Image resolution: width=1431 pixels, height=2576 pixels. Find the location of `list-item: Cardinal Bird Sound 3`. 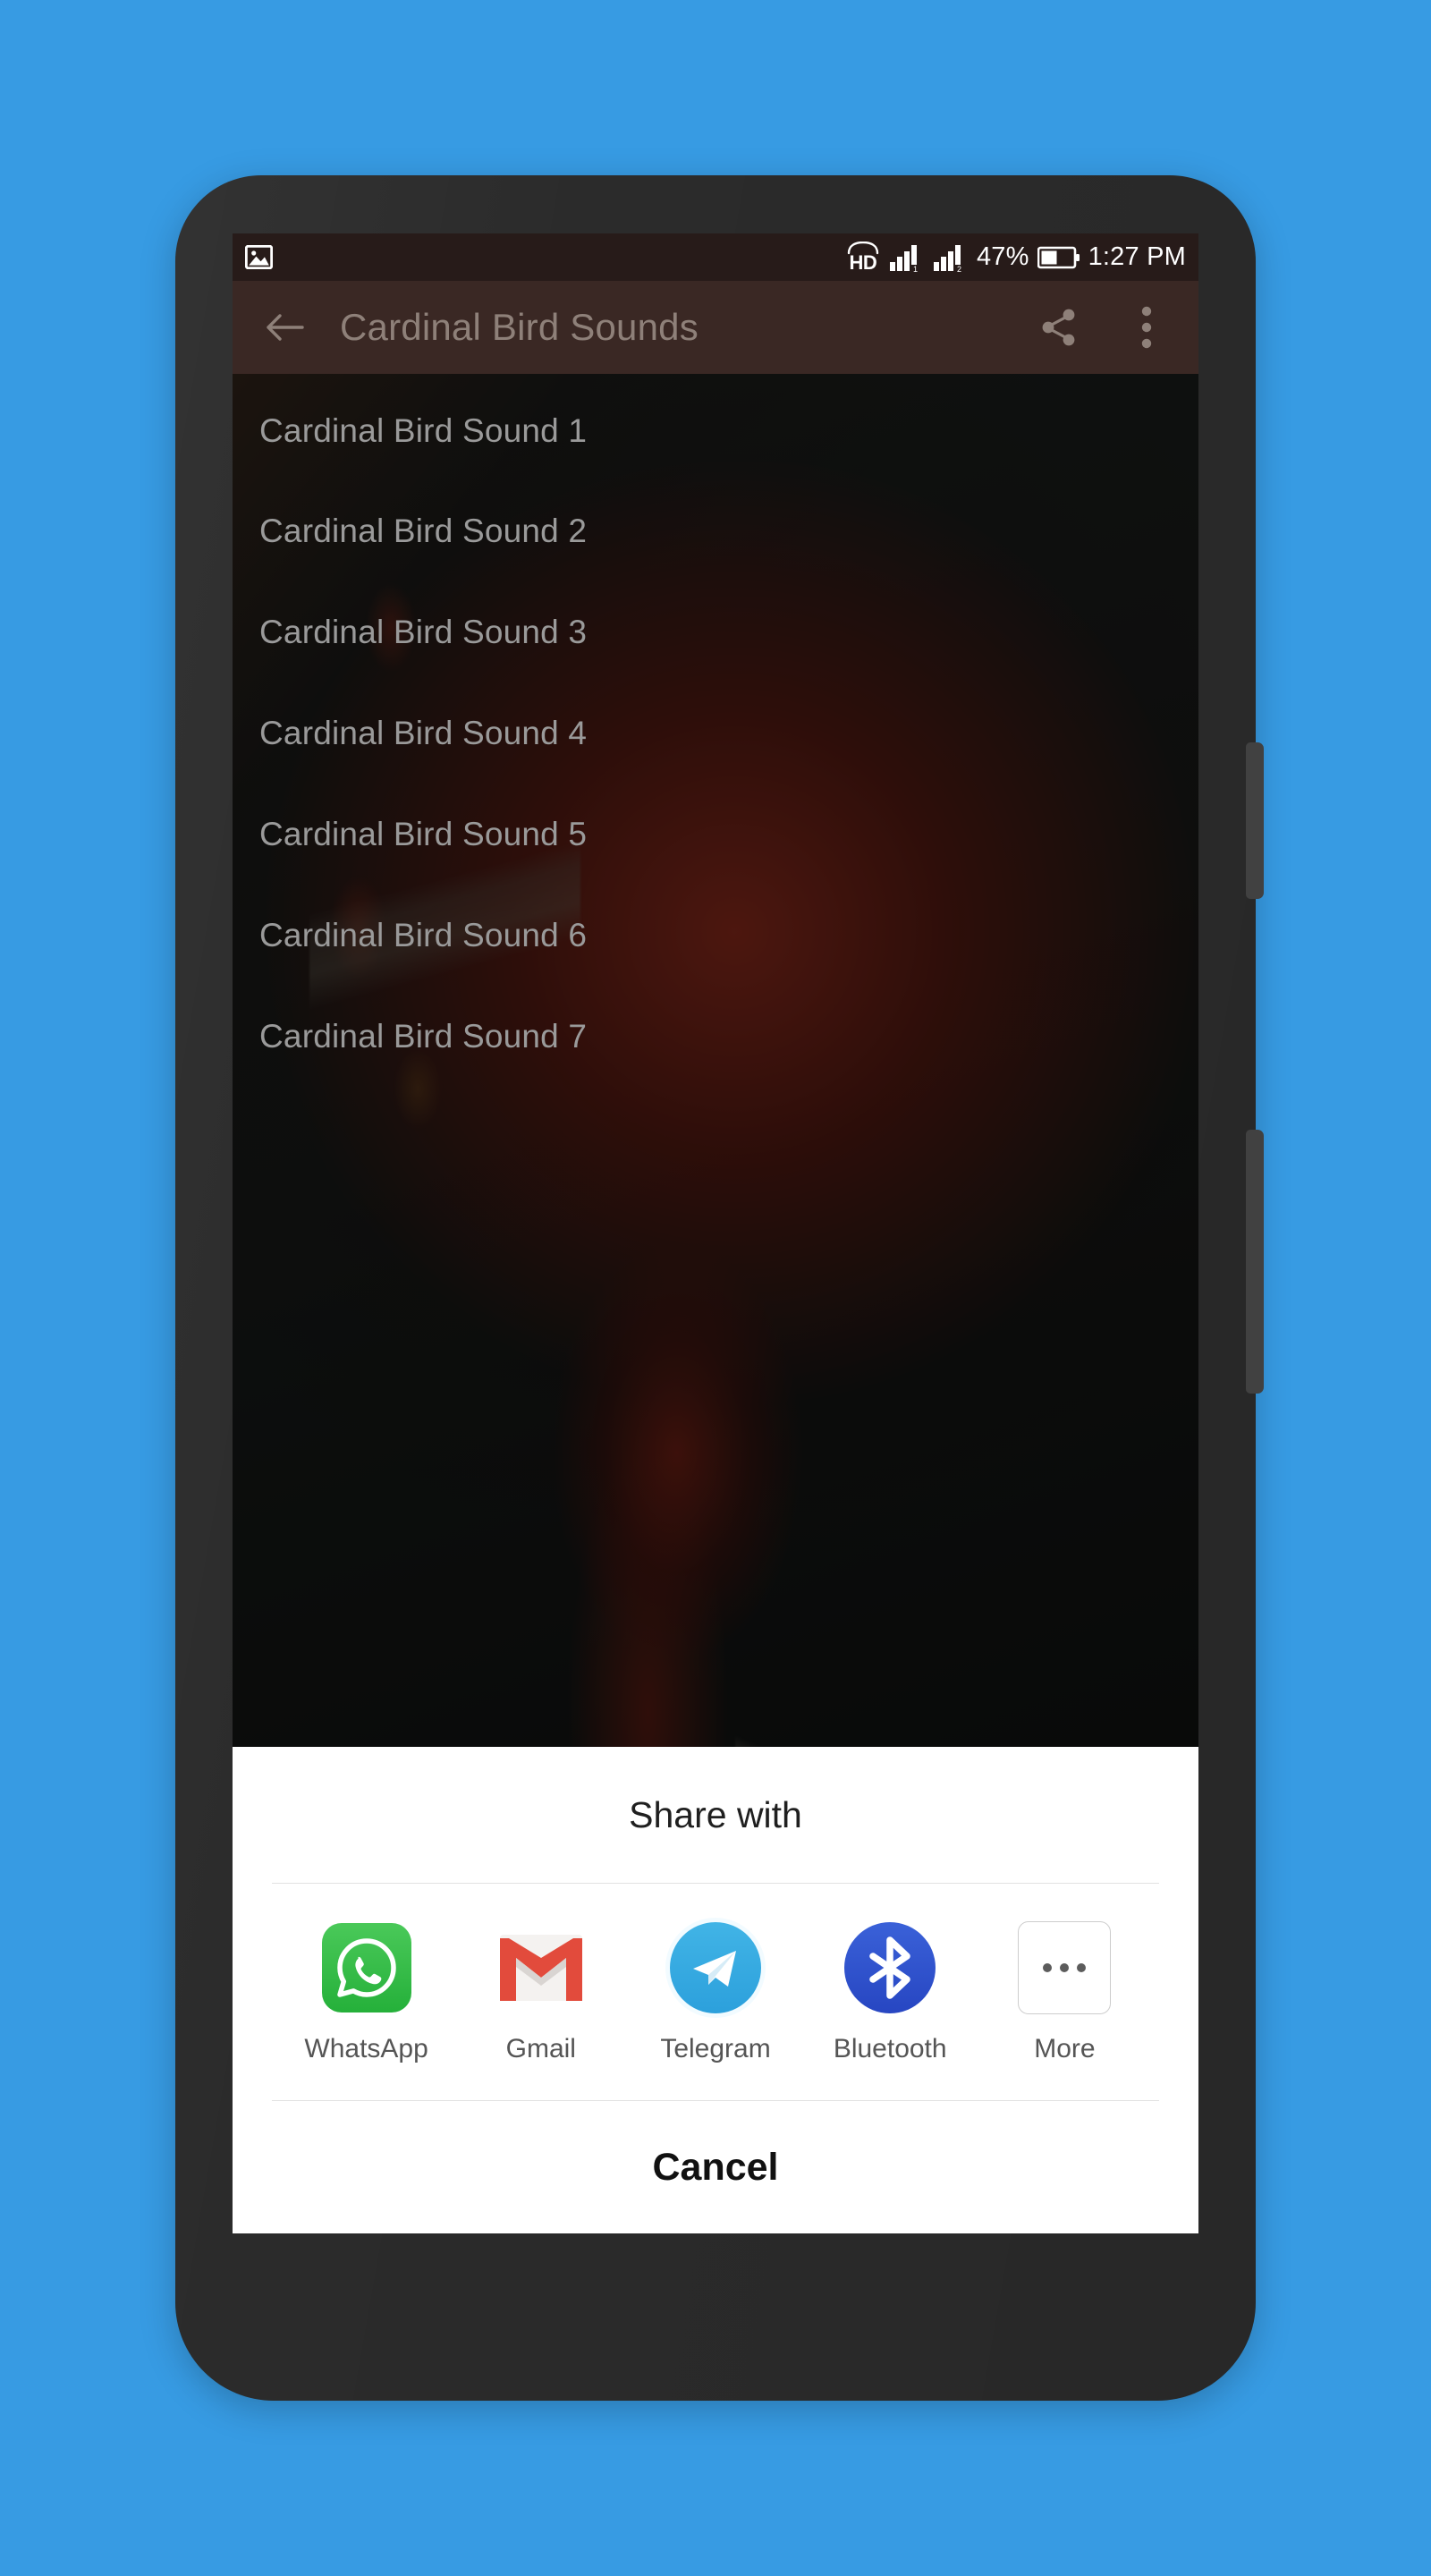

list-item: Cardinal Bird Sound 3 is located at coordinates (572, 632).